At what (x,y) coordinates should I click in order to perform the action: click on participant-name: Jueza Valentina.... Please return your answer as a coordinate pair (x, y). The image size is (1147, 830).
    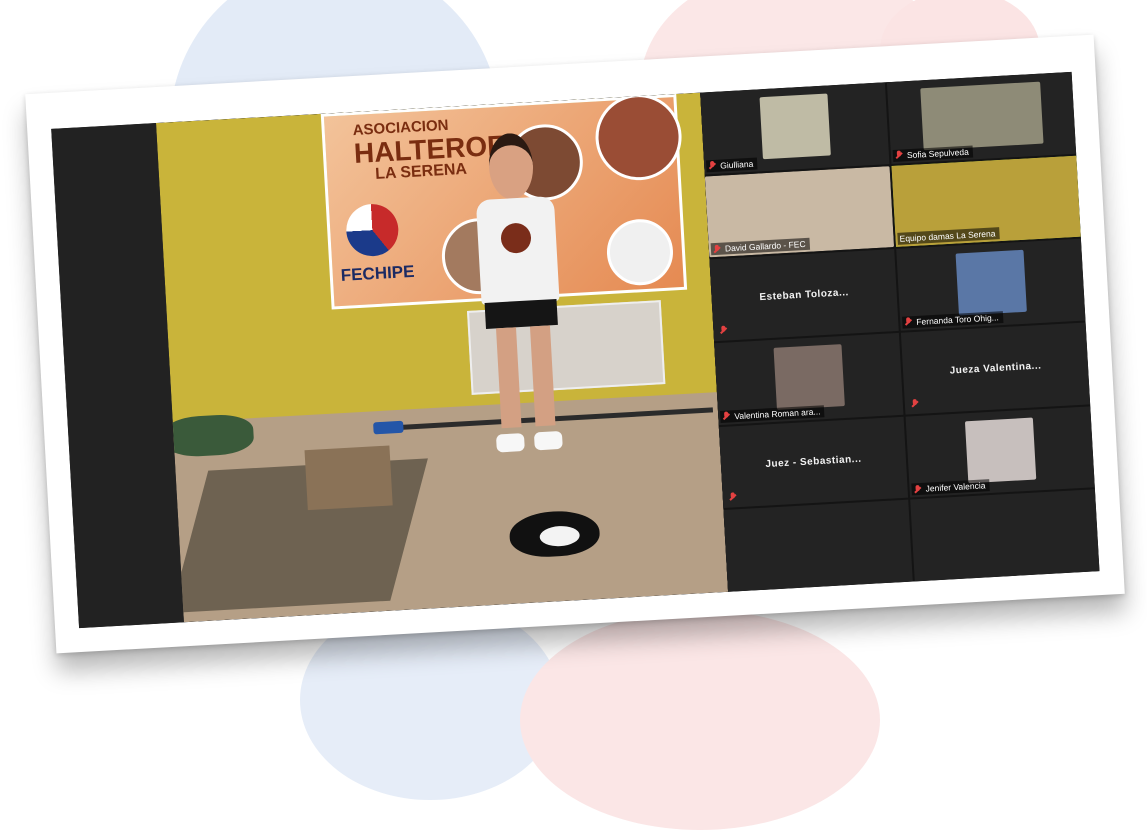
    Looking at the image, I should click on (995, 368).